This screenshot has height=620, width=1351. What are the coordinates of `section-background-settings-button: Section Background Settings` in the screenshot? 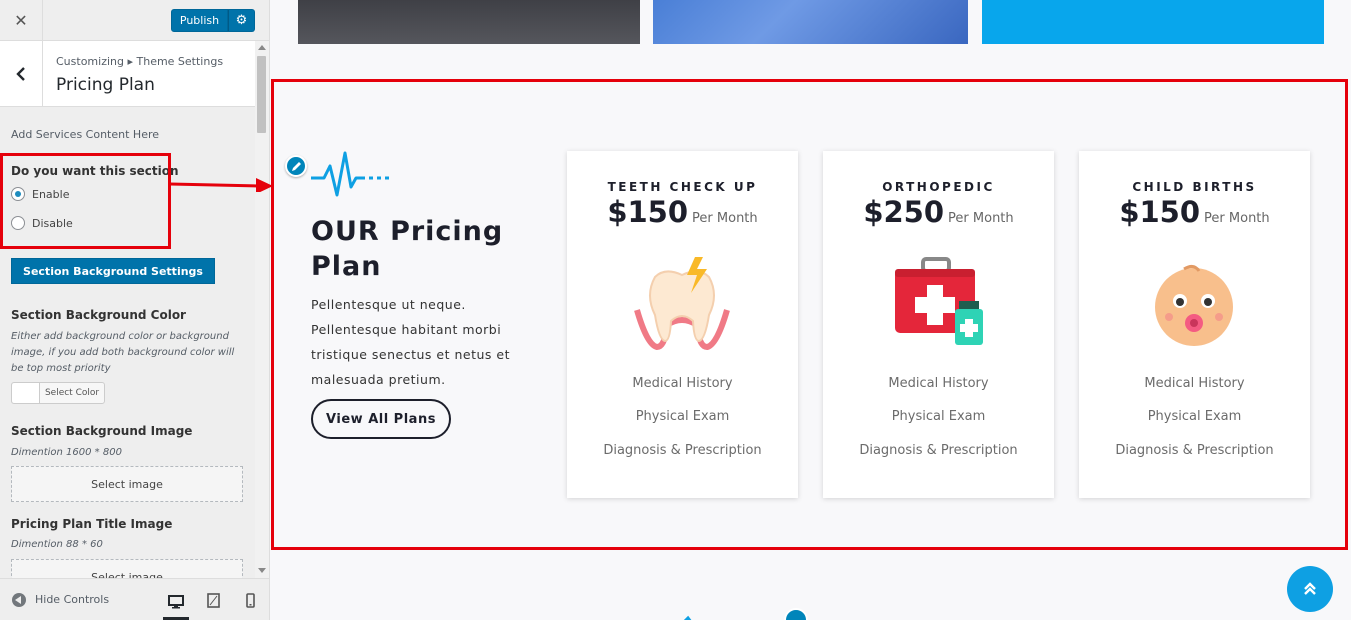 It's located at (113, 271).